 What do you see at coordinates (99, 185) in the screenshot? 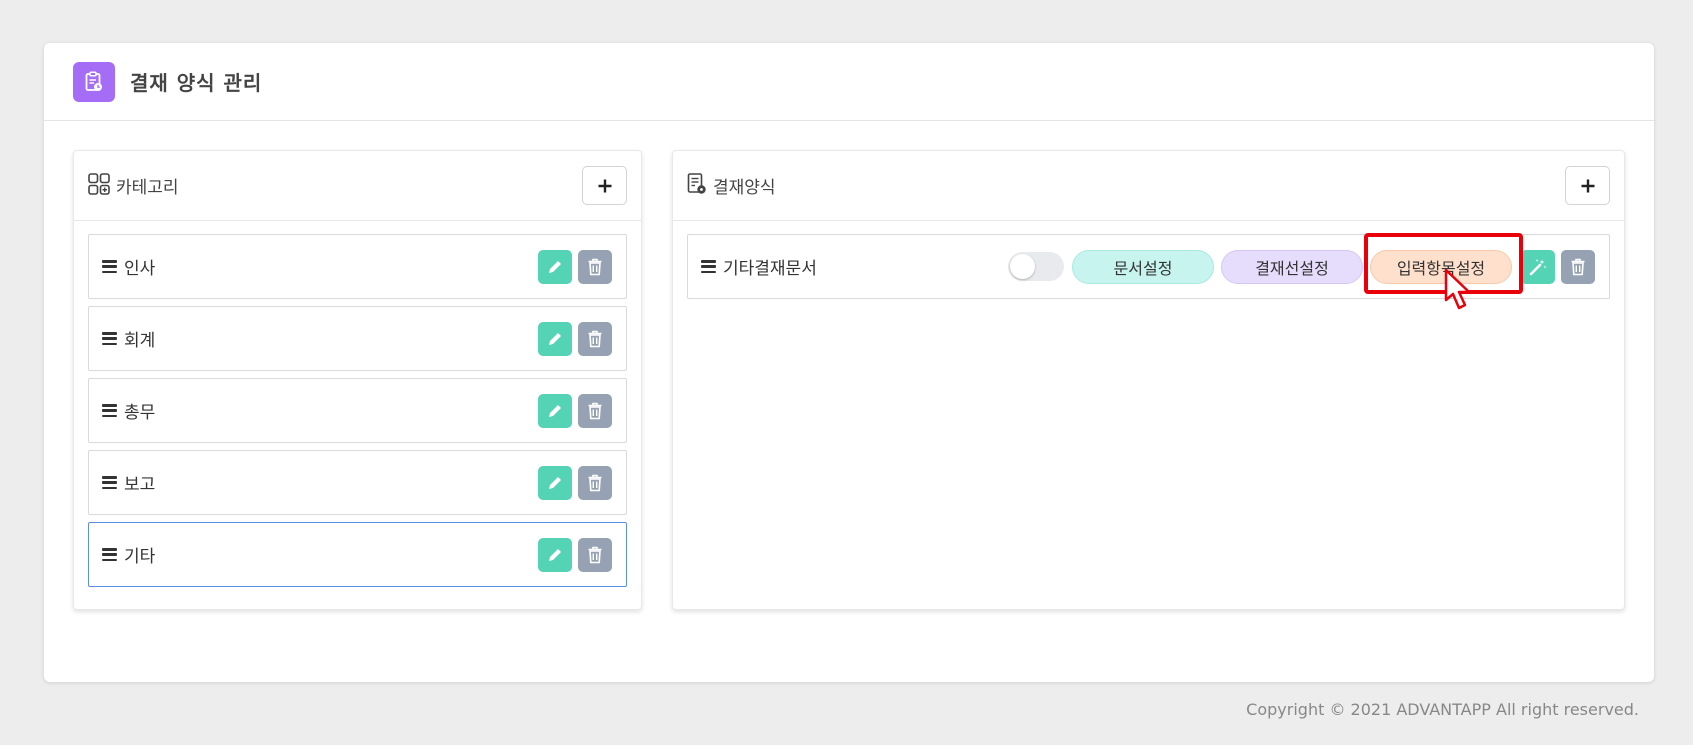
I see `grid-icon` at bounding box center [99, 185].